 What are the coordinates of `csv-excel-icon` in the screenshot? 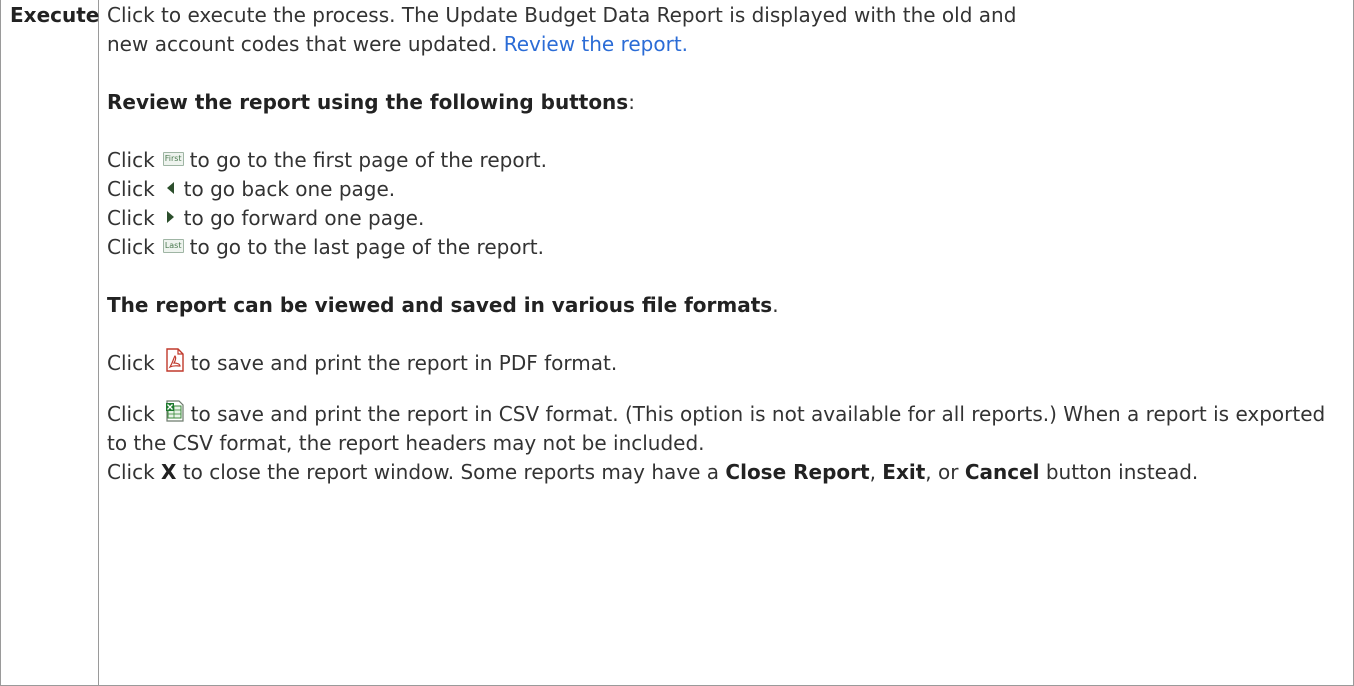 It's located at (175, 411).